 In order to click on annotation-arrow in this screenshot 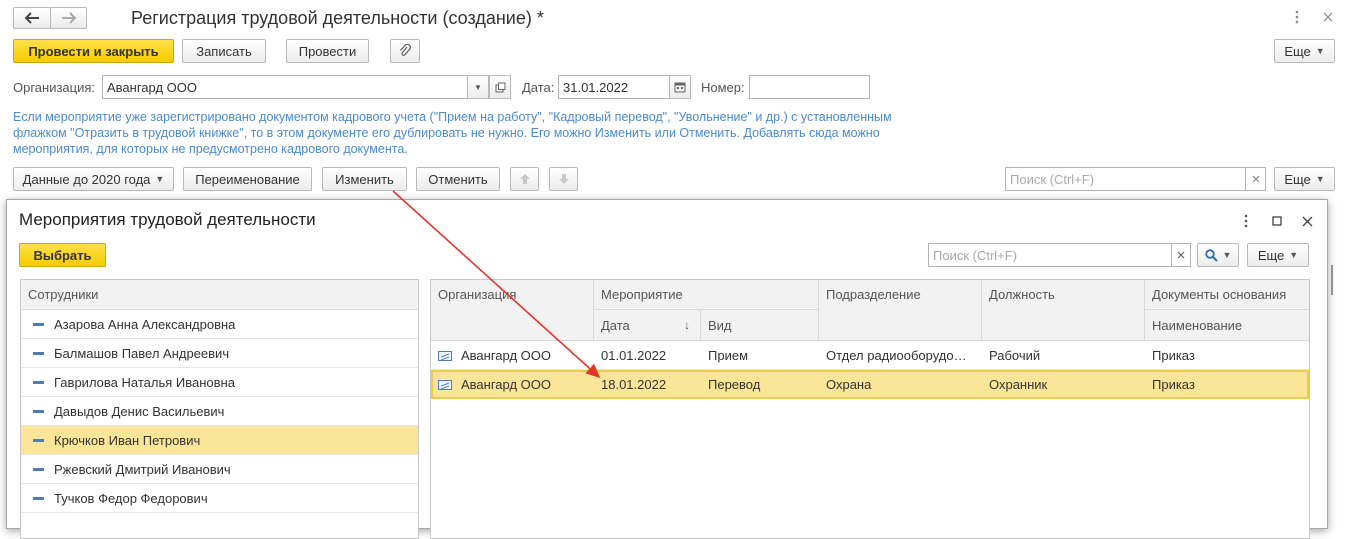, I will do `click(496, 284)`.